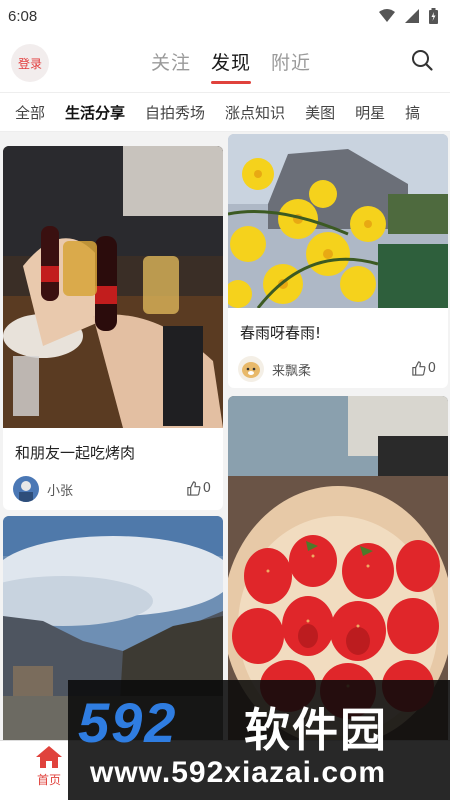 This screenshot has height=800, width=450. Describe the element at coordinates (338, 221) in the screenshot. I see `yellow-flowers-photo` at that location.